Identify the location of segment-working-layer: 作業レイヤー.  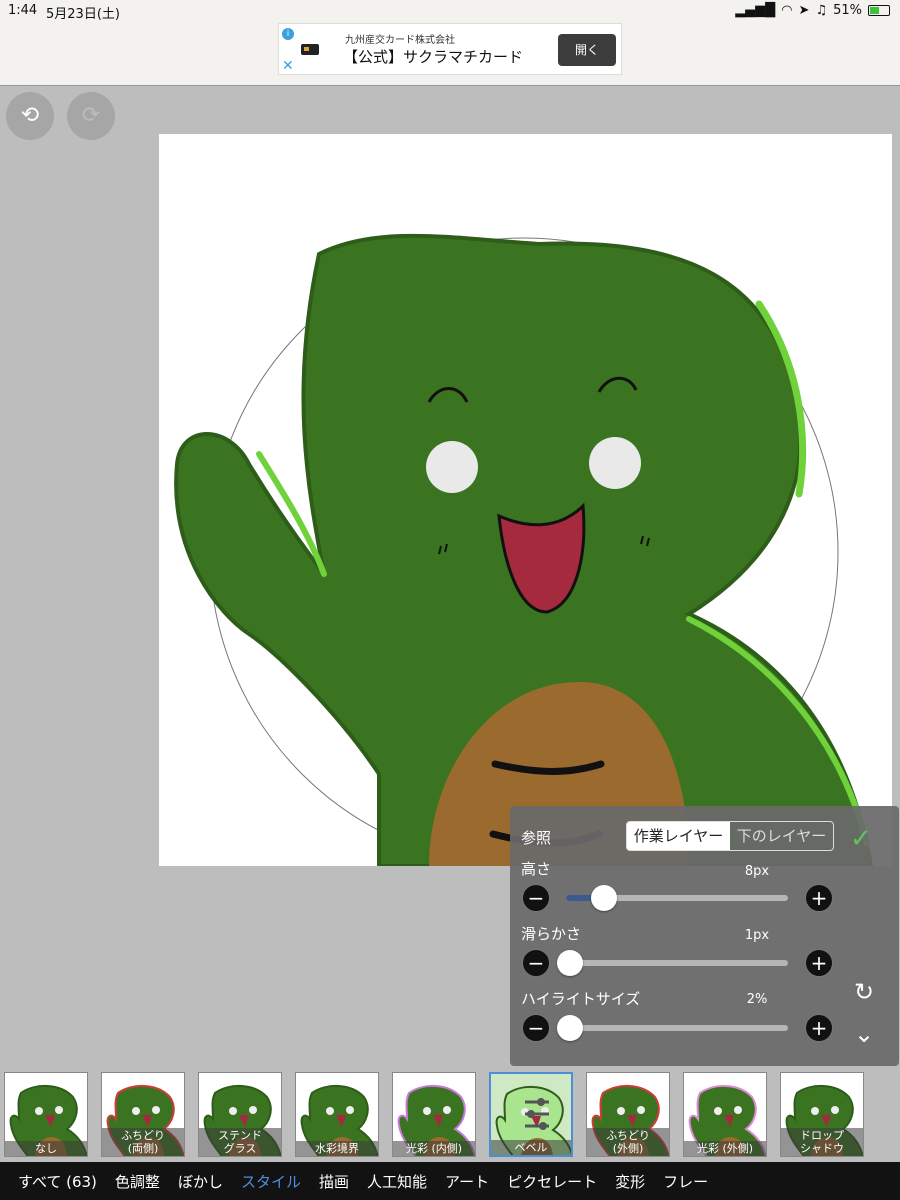
(678, 836).